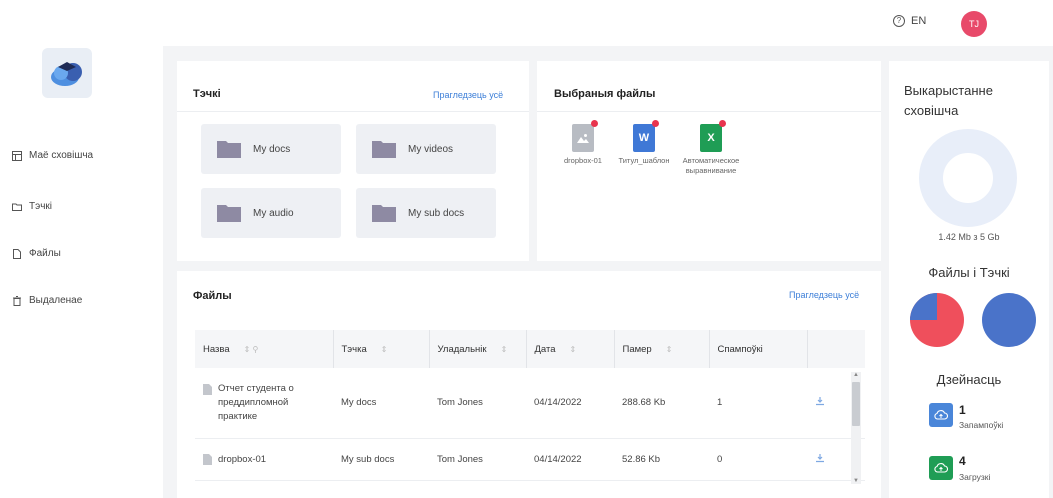  Describe the element at coordinates (17, 253) in the screenshot. I see `file-icon` at that location.